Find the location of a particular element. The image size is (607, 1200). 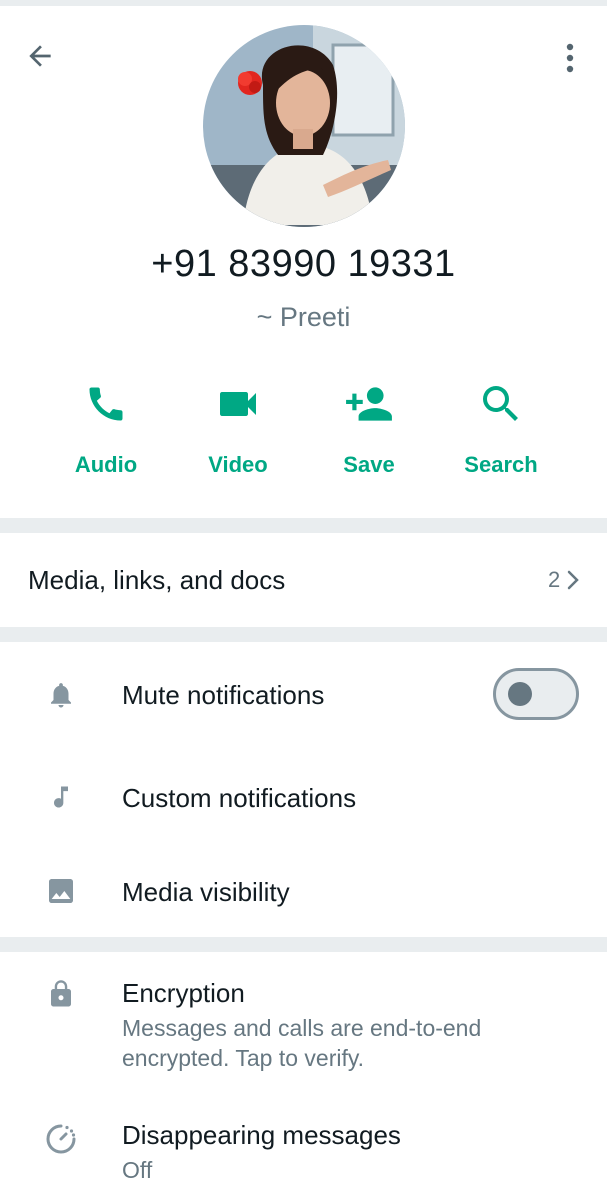

back-button is located at coordinates (40, 56).